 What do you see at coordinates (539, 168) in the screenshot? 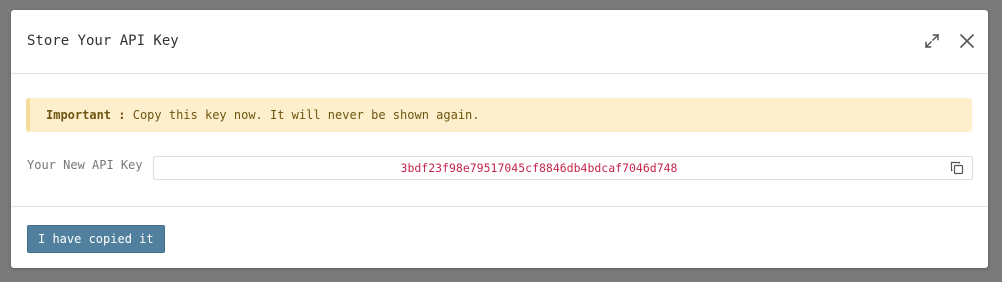
I see `api-key-value: 3bdf23f98e79517045cf8846db4bdcaf7046d748` at bounding box center [539, 168].